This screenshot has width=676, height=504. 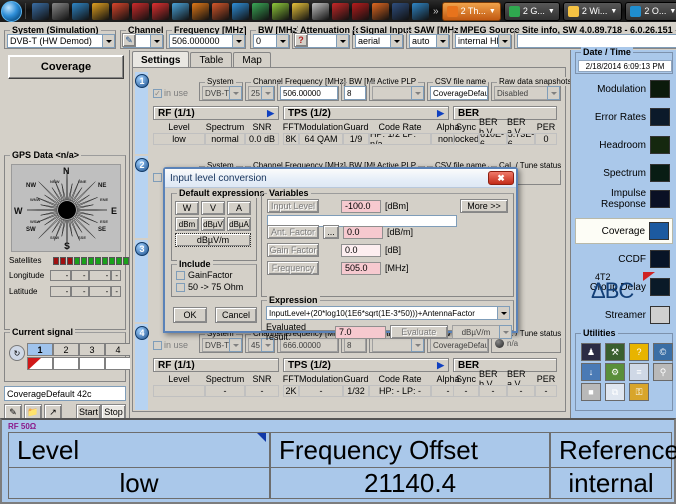 What do you see at coordinates (213, 240) in the screenshot?
I see `unit-button-dbuvm: dBµV/m` at bounding box center [213, 240].